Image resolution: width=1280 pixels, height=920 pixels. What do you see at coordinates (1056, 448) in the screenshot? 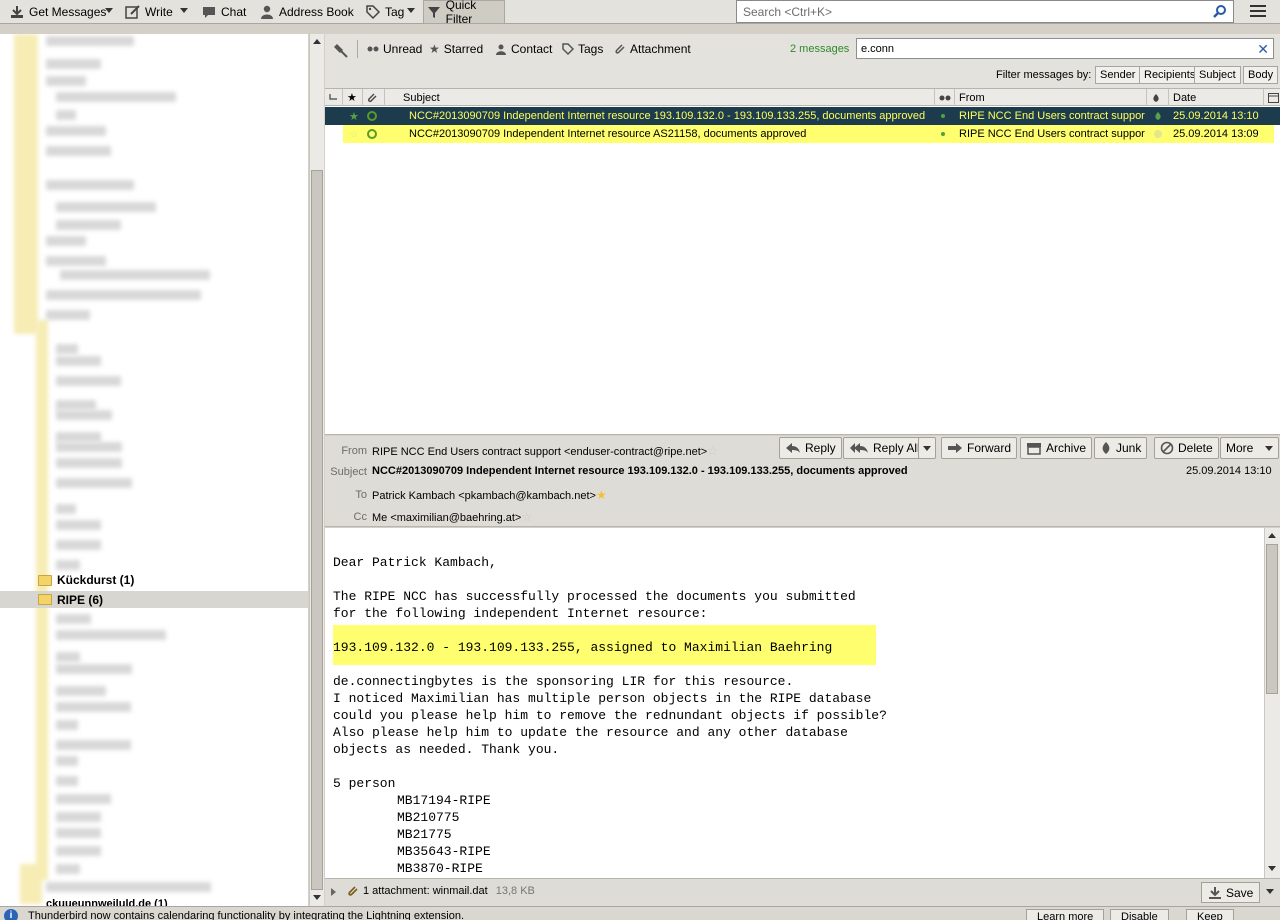
I see `archive-button: Archive` at bounding box center [1056, 448].